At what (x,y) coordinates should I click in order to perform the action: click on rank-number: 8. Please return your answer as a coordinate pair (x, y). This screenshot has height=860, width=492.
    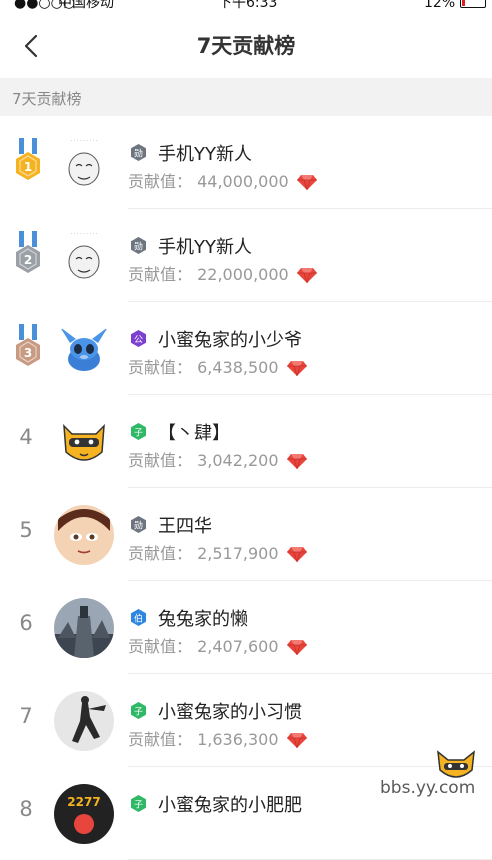
    Looking at the image, I should click on (26, 809).